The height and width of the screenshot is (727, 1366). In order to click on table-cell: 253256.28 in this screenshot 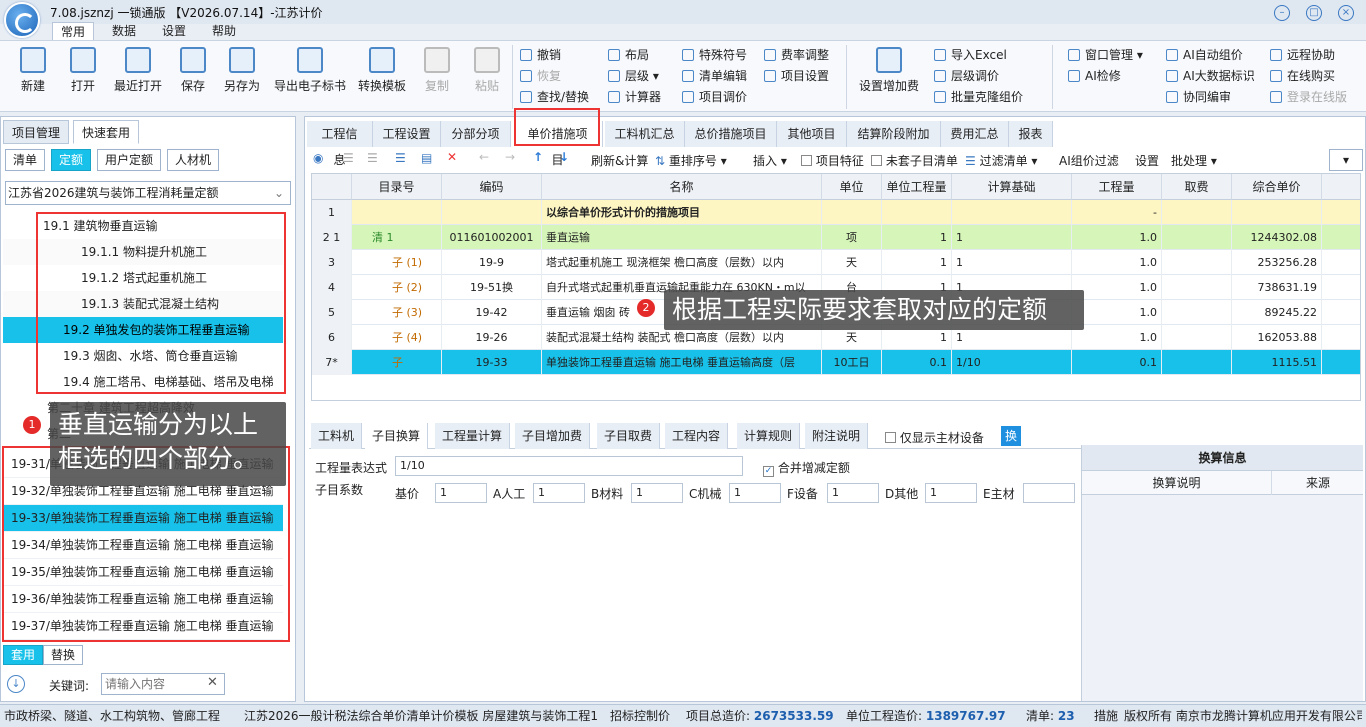, I will do `click(1277, 262)`.